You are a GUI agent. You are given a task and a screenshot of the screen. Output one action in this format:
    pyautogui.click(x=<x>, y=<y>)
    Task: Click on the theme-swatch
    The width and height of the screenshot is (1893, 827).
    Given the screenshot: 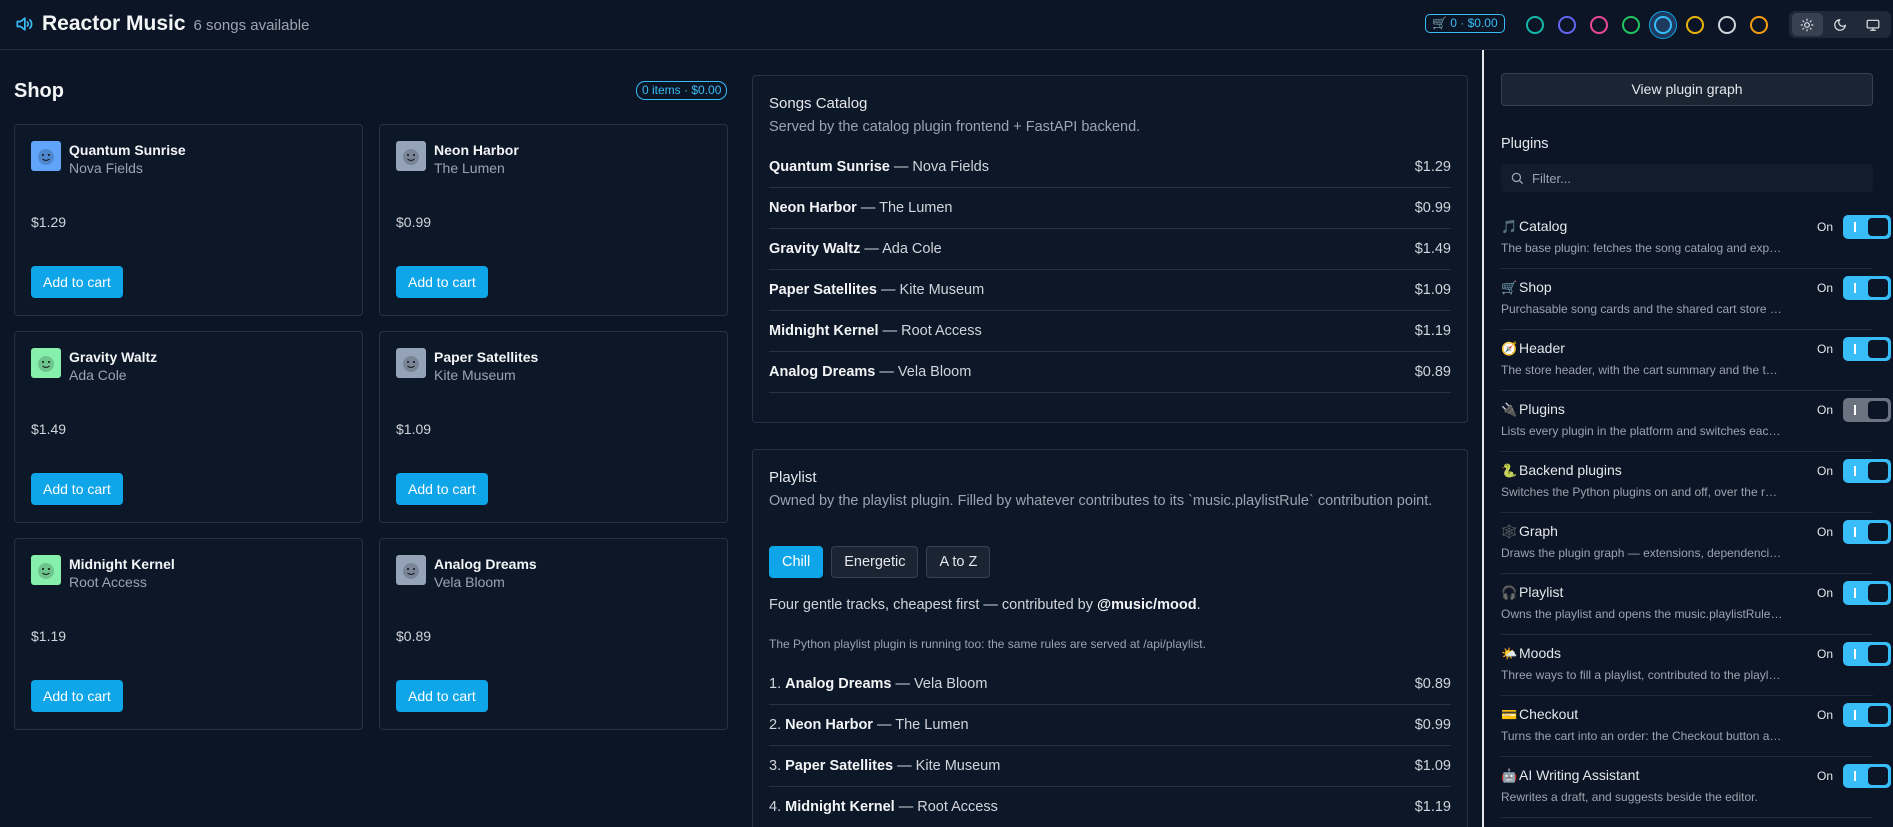 What is the action you would take?
    pyautogui.click(x=1631, y=25)
    